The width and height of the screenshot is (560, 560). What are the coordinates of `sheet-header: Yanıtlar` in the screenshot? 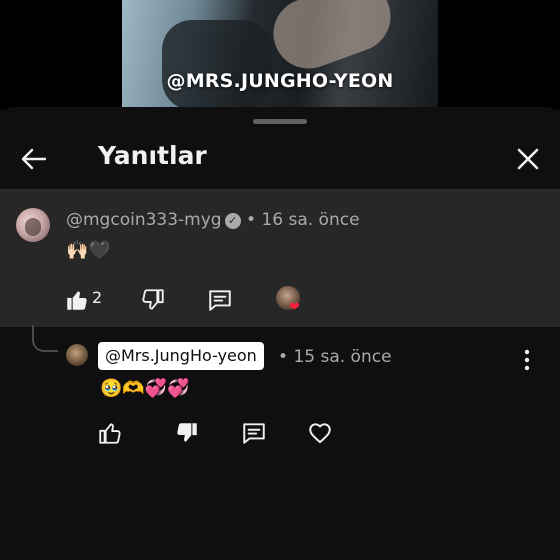 It's located at (280, 158).